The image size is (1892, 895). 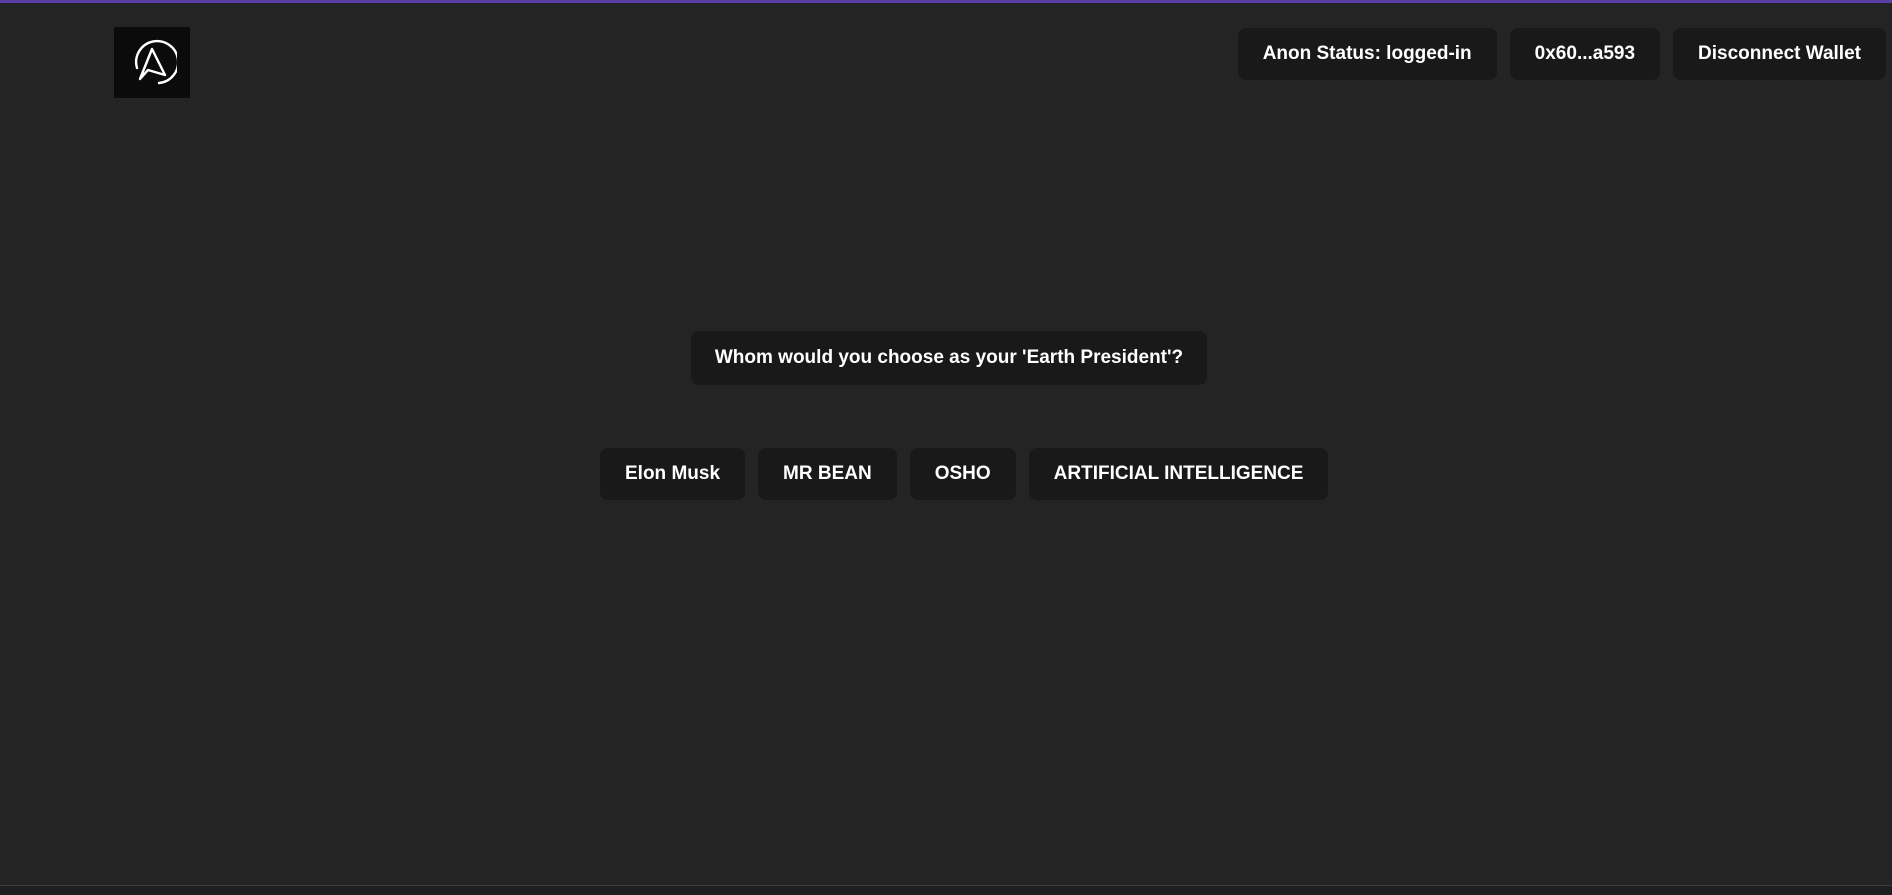 What do you see at coordinates (1779, 54) in the screenshot?
I see `disconnect-wallet-button: Disconnect Wallet` at bounding box center [1779, 54].